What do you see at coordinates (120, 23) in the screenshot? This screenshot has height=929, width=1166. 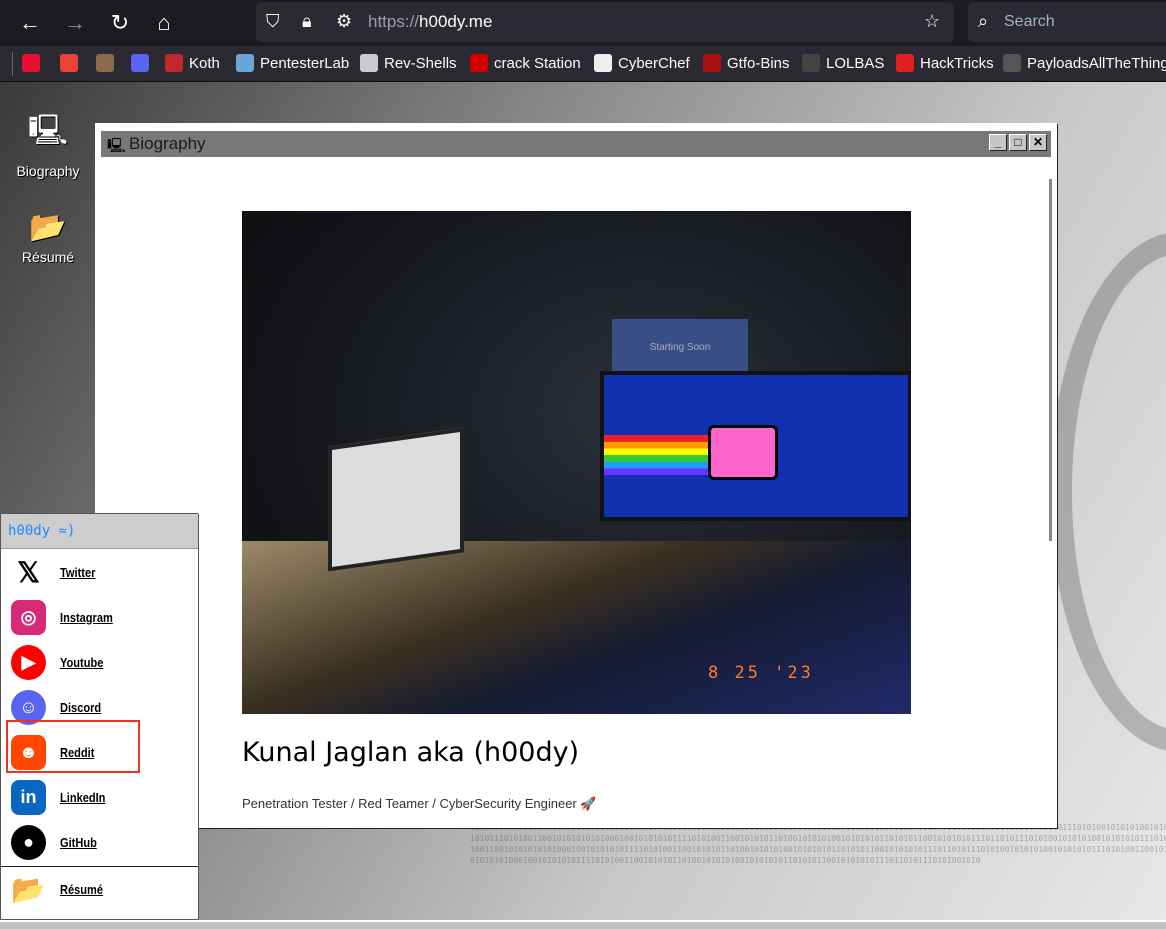 I see `reload-icon: ↻` at bounding box center [120, 23].